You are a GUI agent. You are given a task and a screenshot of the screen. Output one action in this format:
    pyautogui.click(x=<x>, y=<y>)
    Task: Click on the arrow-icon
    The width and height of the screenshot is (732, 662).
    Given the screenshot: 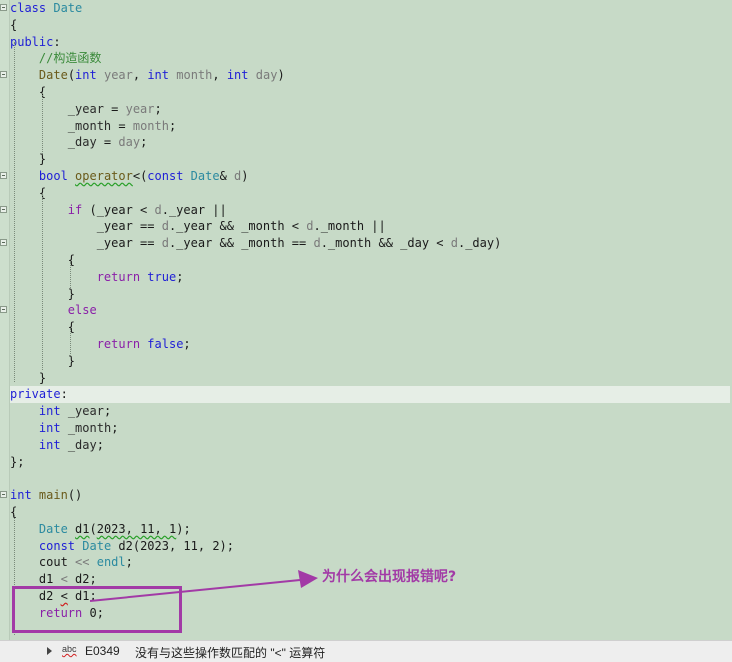 What is the action you would take?
    pyautogui.click(x=203, y=586)
    